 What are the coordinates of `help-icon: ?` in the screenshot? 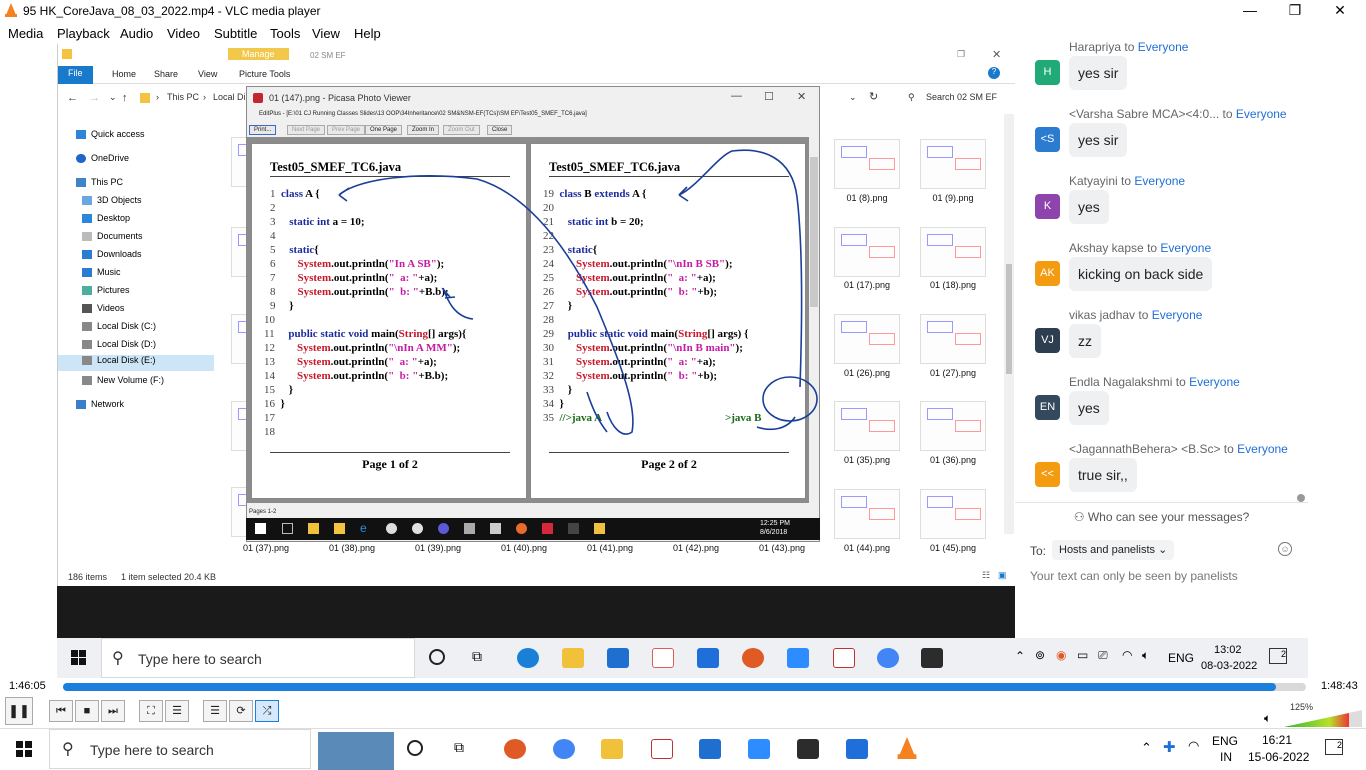 It's located at (994, 73).